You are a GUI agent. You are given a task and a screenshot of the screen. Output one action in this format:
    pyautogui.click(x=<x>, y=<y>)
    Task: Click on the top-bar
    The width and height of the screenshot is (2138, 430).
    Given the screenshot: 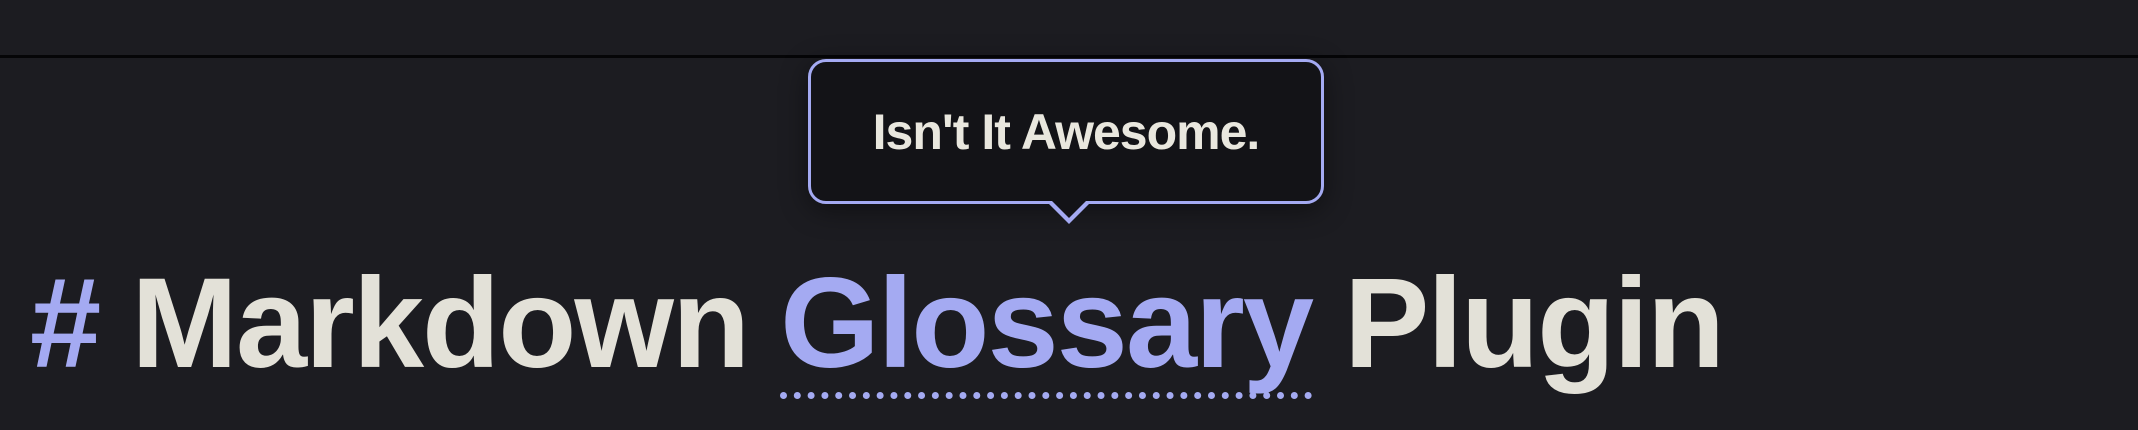 What is the action you would take?
    pyautogui.click(x=1069, y=29)
    